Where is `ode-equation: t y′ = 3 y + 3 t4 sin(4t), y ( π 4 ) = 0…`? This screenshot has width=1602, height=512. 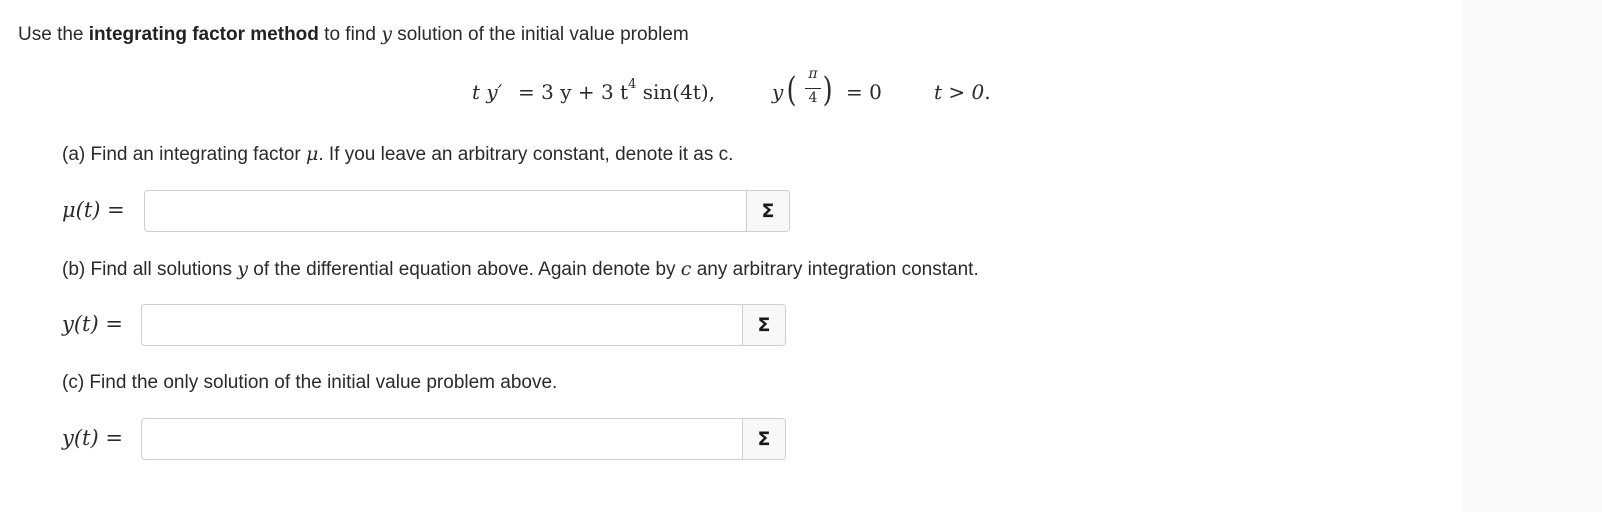
ode-equation: t y′ = 3 y + 3 t4 sin(4t), y ( π 4 ) = 0… is located at coordinates (801, 94).